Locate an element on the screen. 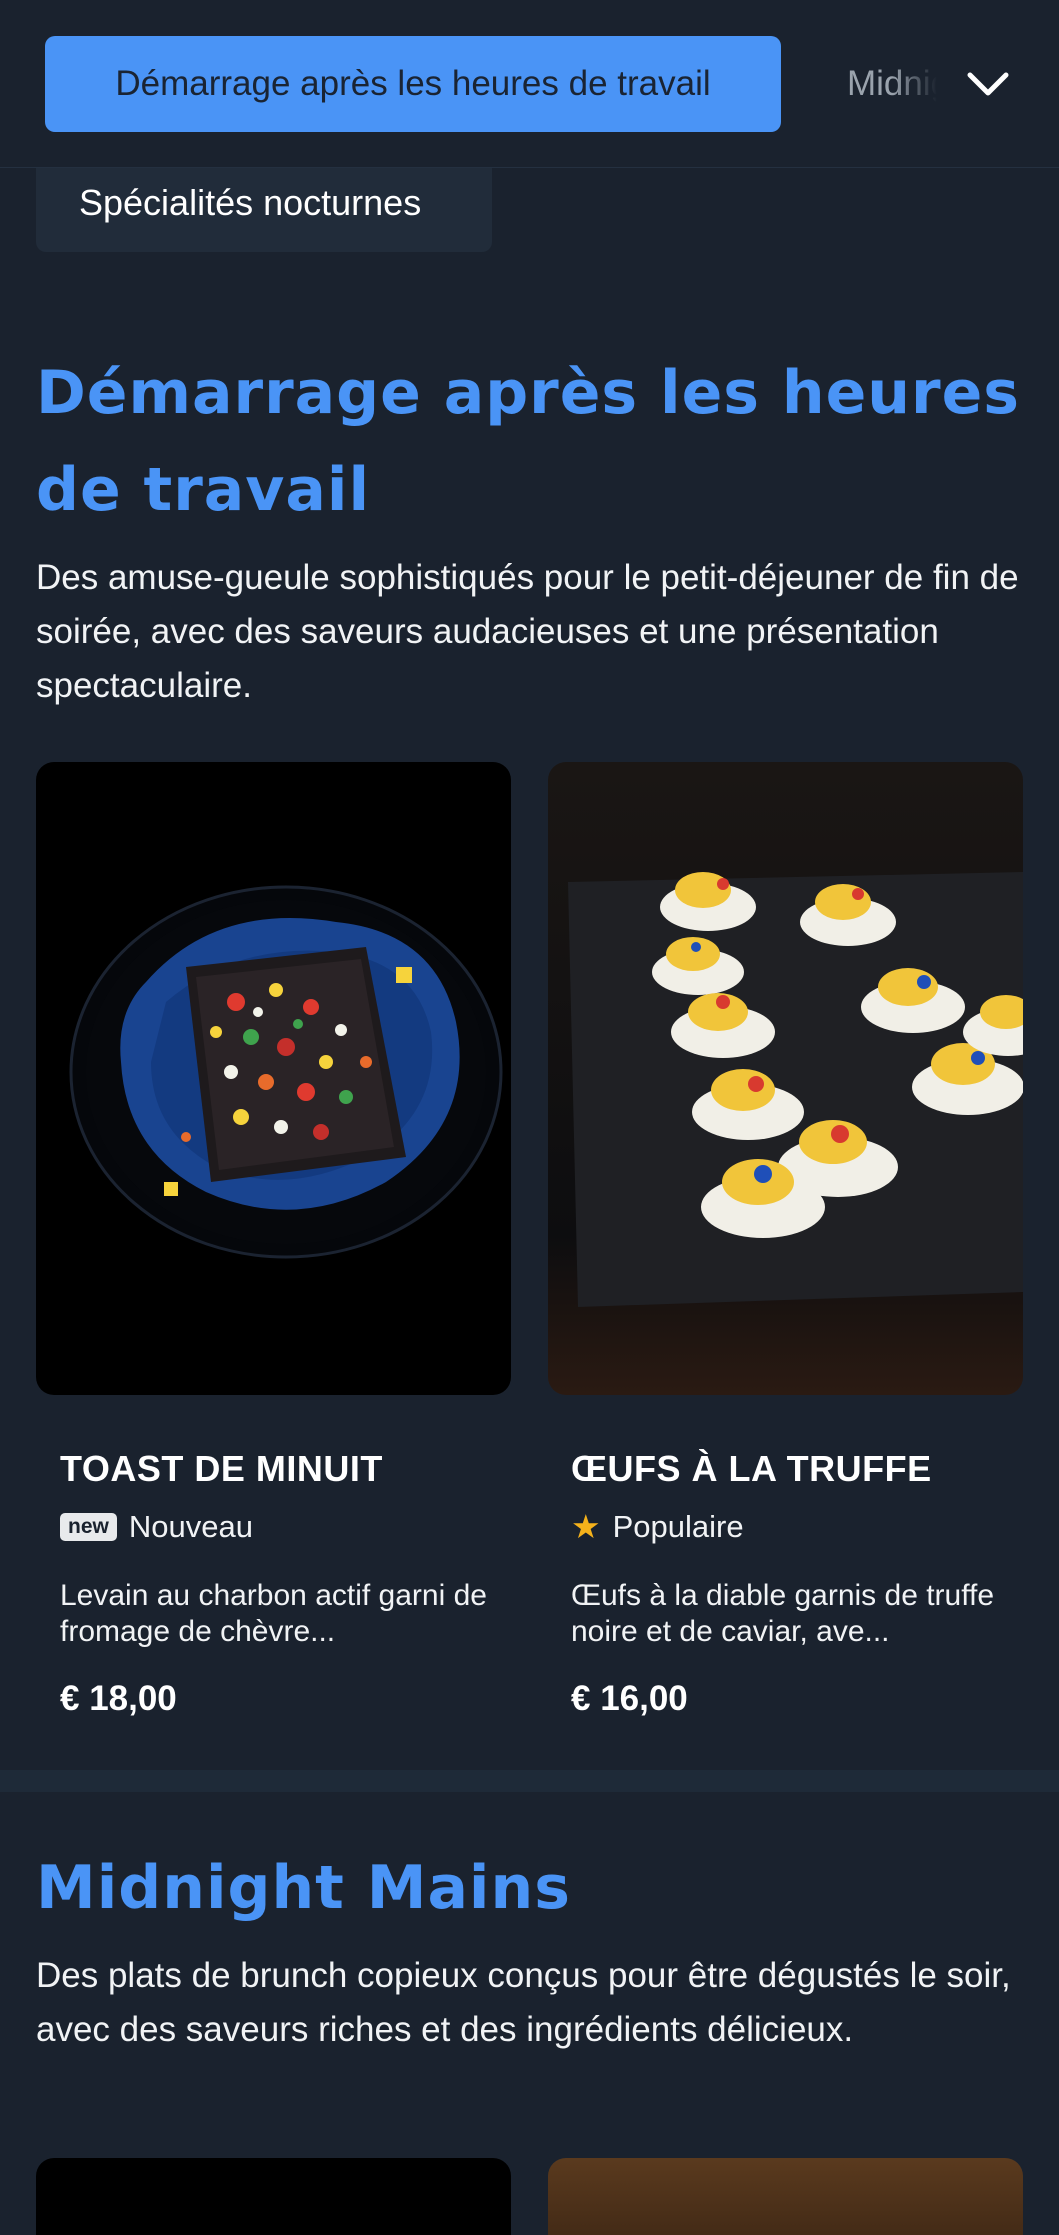 Image resolution: width=1059 pixels, height=2235 pixels. tab-midnight-mains: Midnight Mains is located at coordinates (892, 84).